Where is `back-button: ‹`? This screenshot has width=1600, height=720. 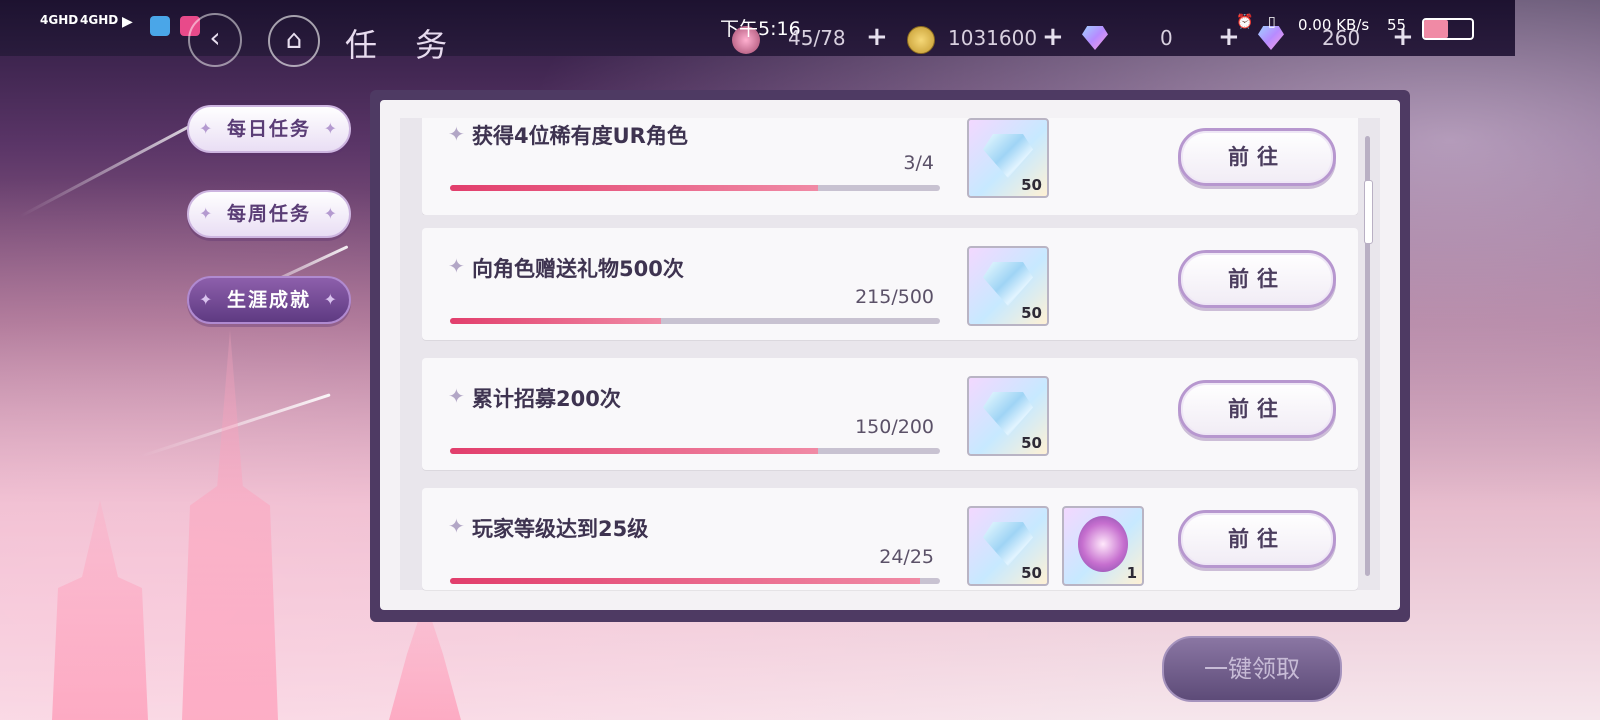 back-button: ‹ is located at coordinates (215, 40).